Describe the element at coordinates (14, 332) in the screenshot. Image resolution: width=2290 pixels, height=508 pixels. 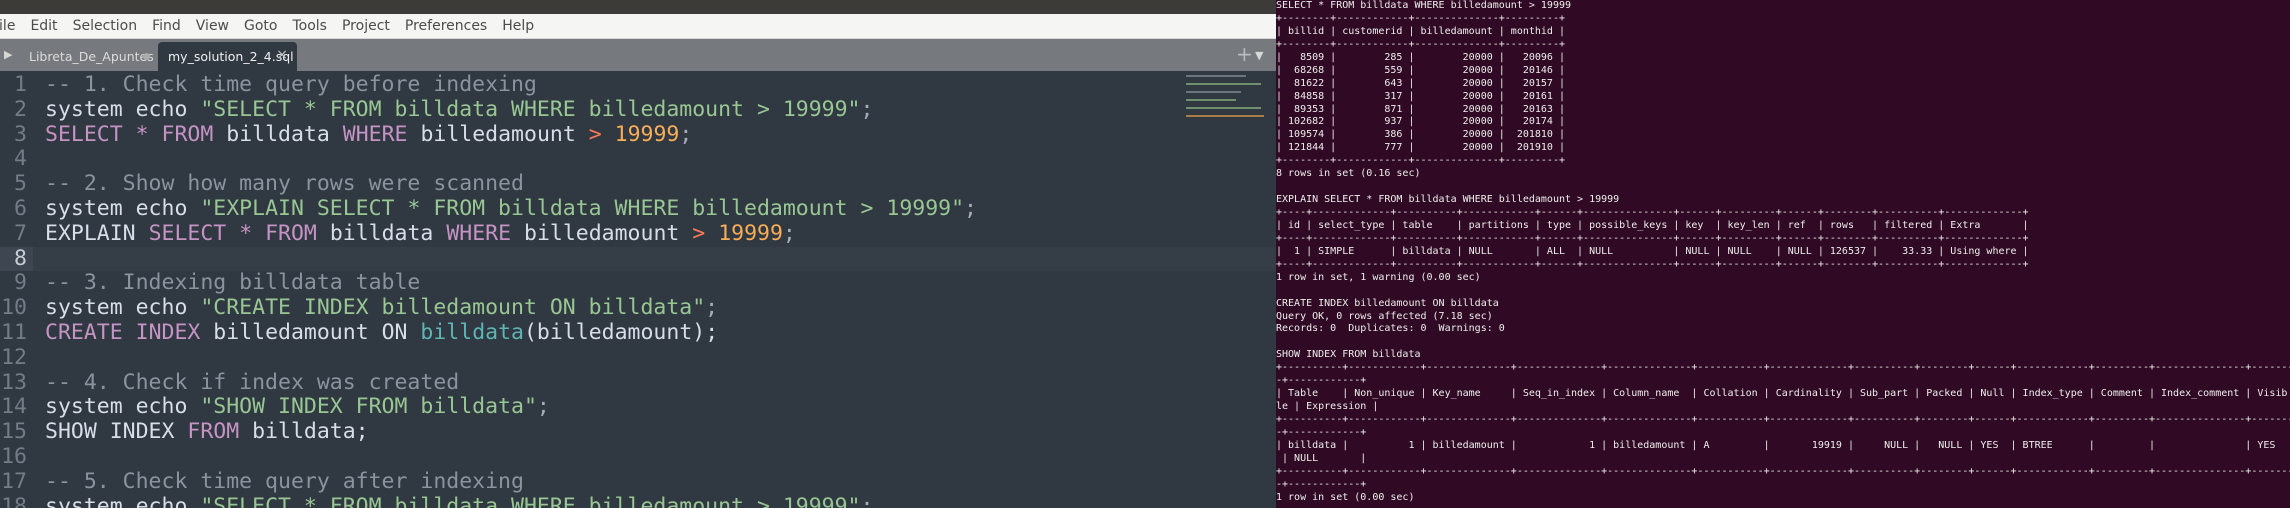
I see `line-number: 11` at that location.